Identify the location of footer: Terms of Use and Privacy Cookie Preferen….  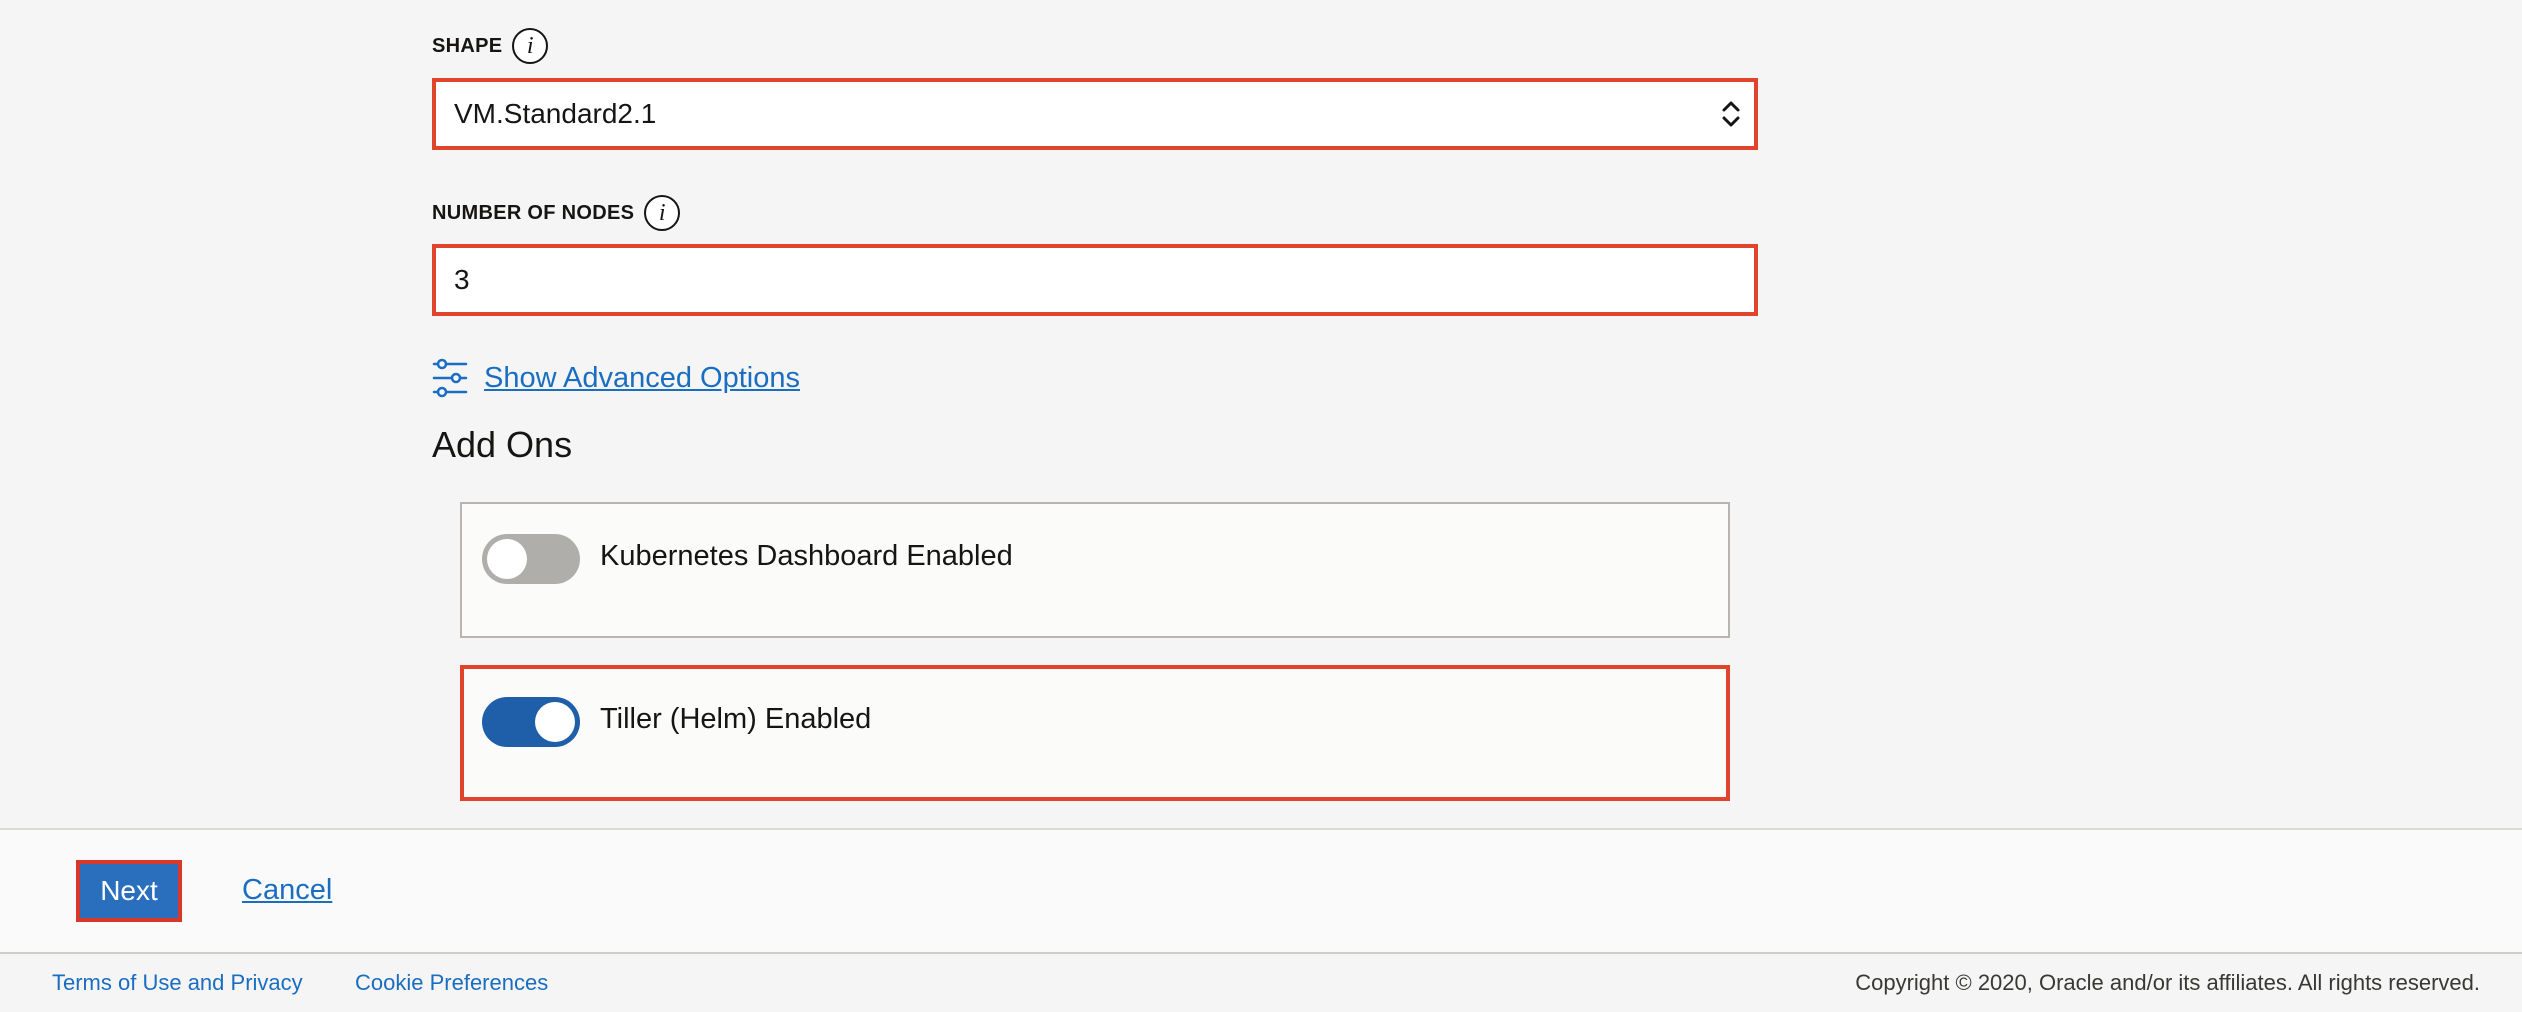
(1261, 982).